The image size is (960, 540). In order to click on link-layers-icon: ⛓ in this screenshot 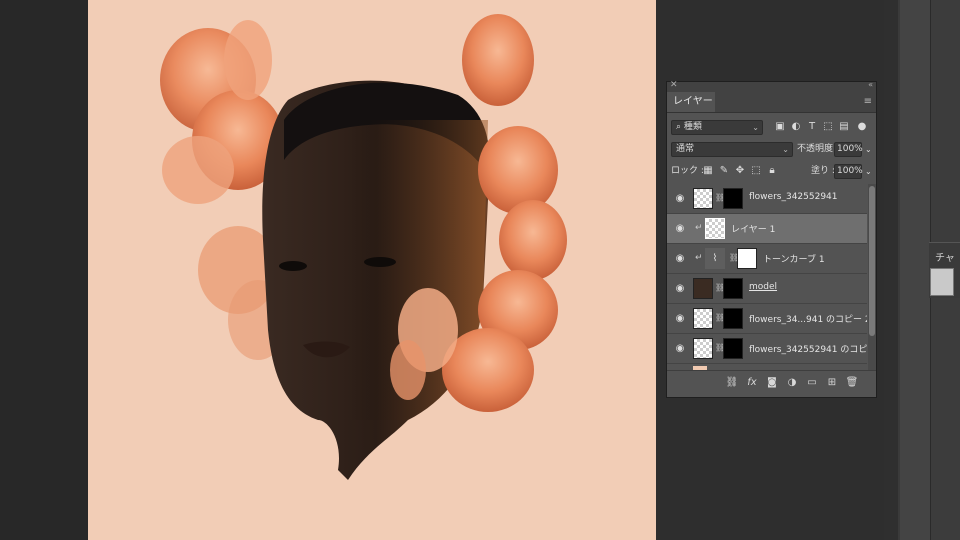, I will do `click(732, 382)`.